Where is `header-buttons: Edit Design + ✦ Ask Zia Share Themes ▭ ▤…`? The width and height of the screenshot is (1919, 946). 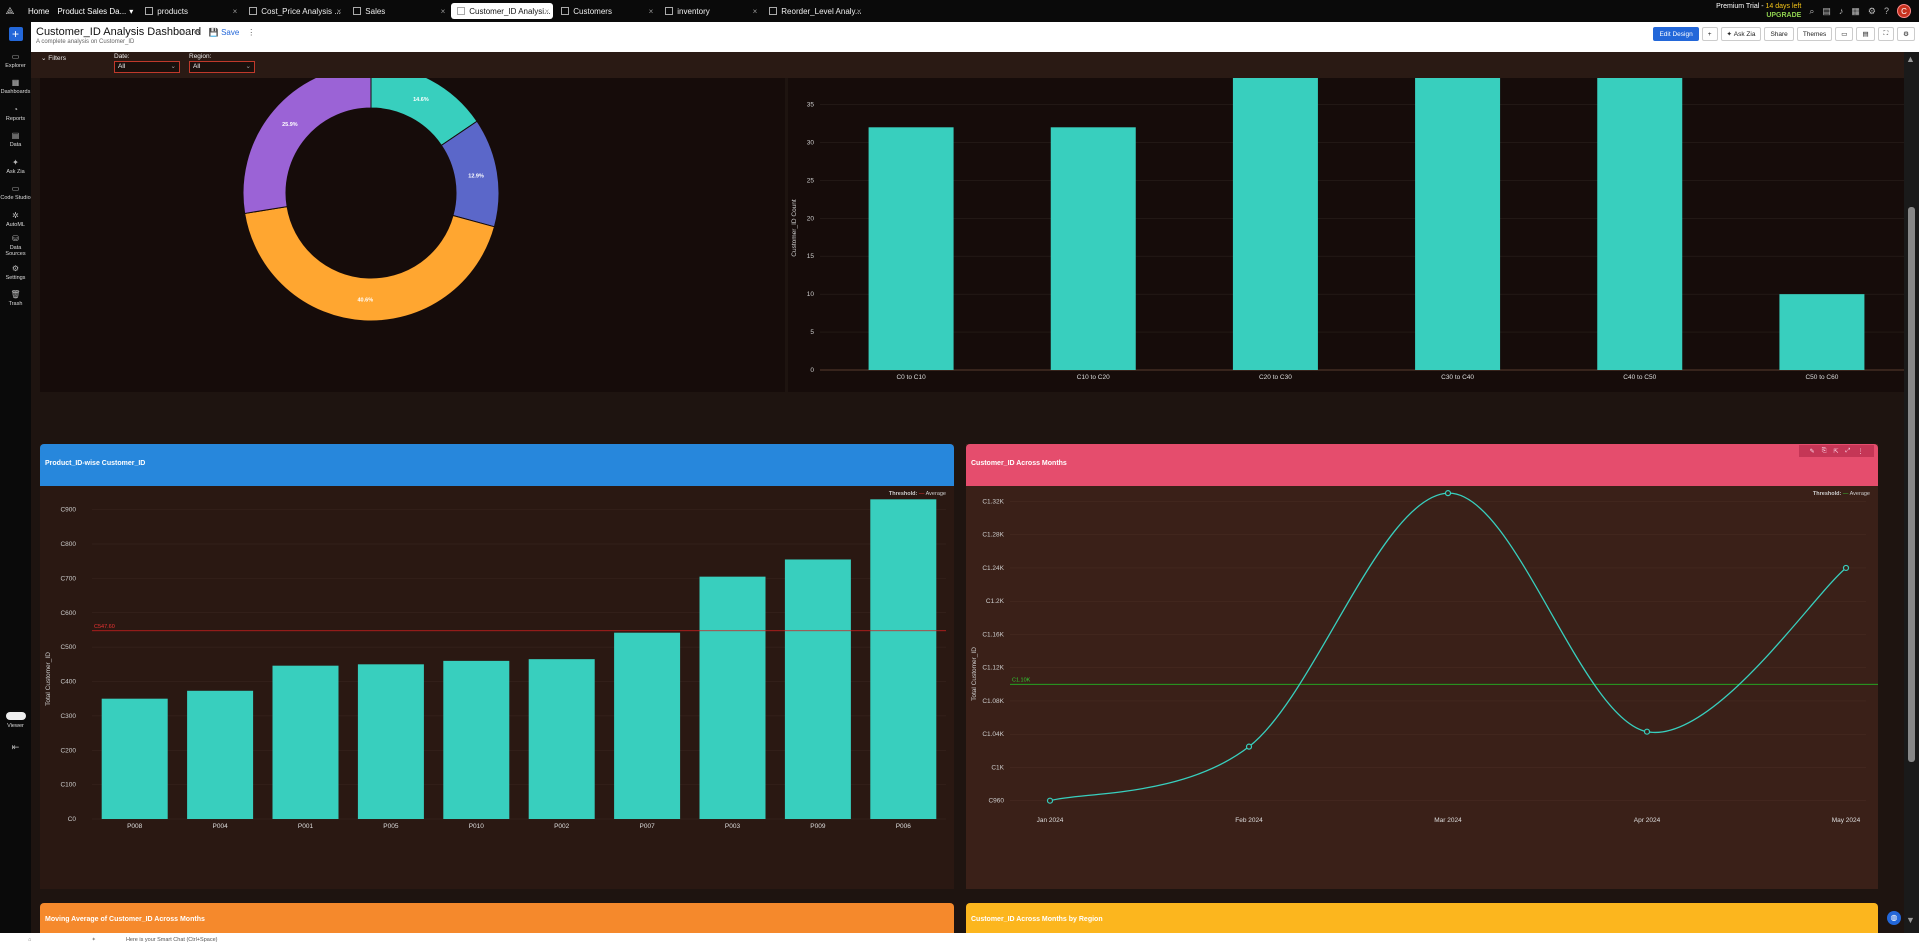
header-buttons: Edit Design + ✦ Ask Zia Share Themes ▭ ▤… is located at coordinates (1784, 34).